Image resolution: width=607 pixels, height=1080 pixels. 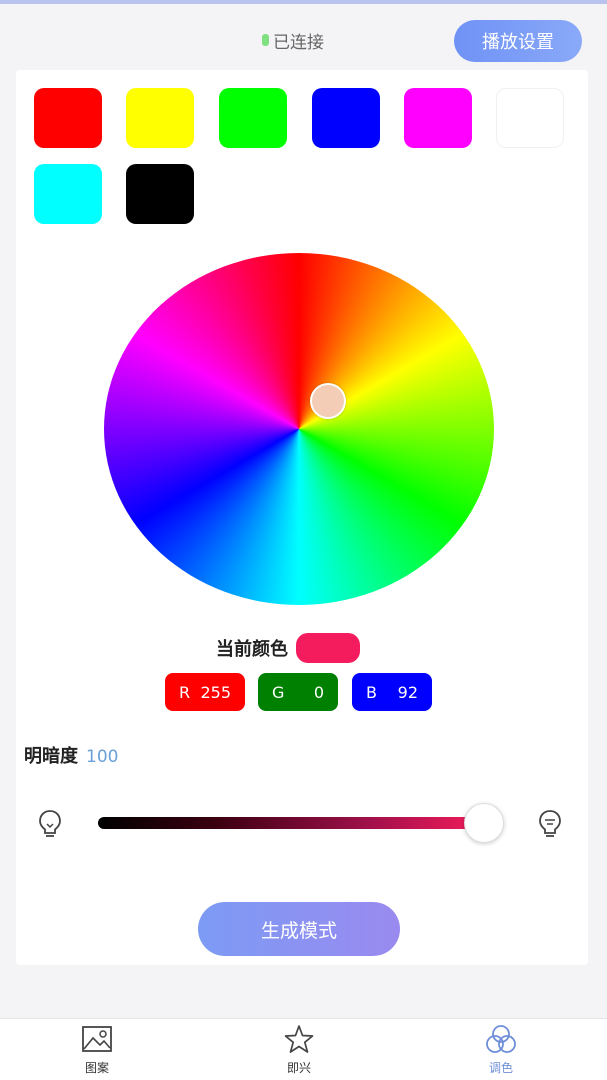 I want to click on b-value: 92, so click(x=407, y=692).